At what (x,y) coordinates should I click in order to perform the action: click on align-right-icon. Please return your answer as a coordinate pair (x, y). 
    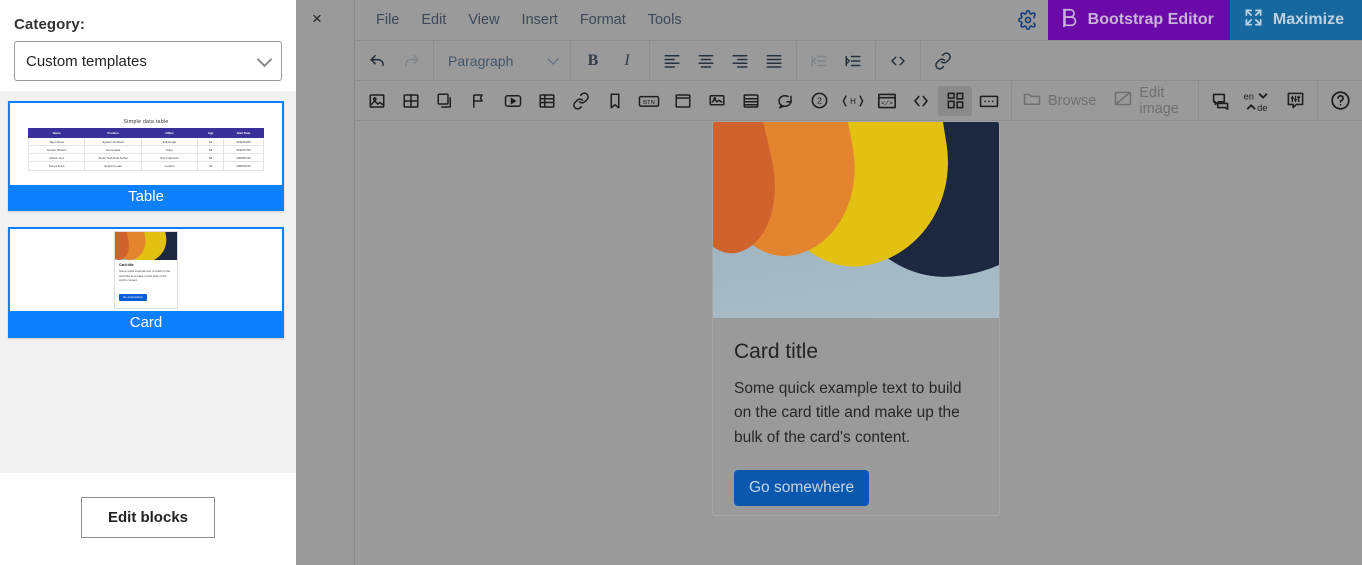
    Looking at the image, I should click on (740, 61).